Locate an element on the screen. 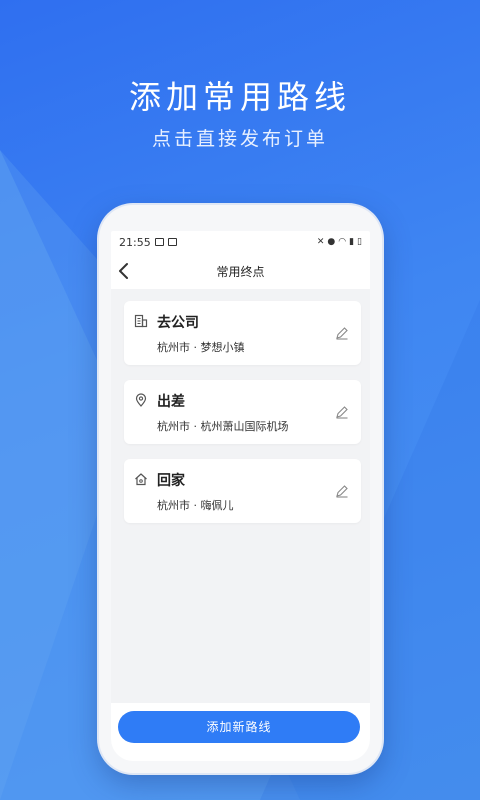 Image resolution: width=480 pixels, height=800 pixels. route-address: 杭州市 · 杭州萧山国际机场 is located at coordinates (223, 426).